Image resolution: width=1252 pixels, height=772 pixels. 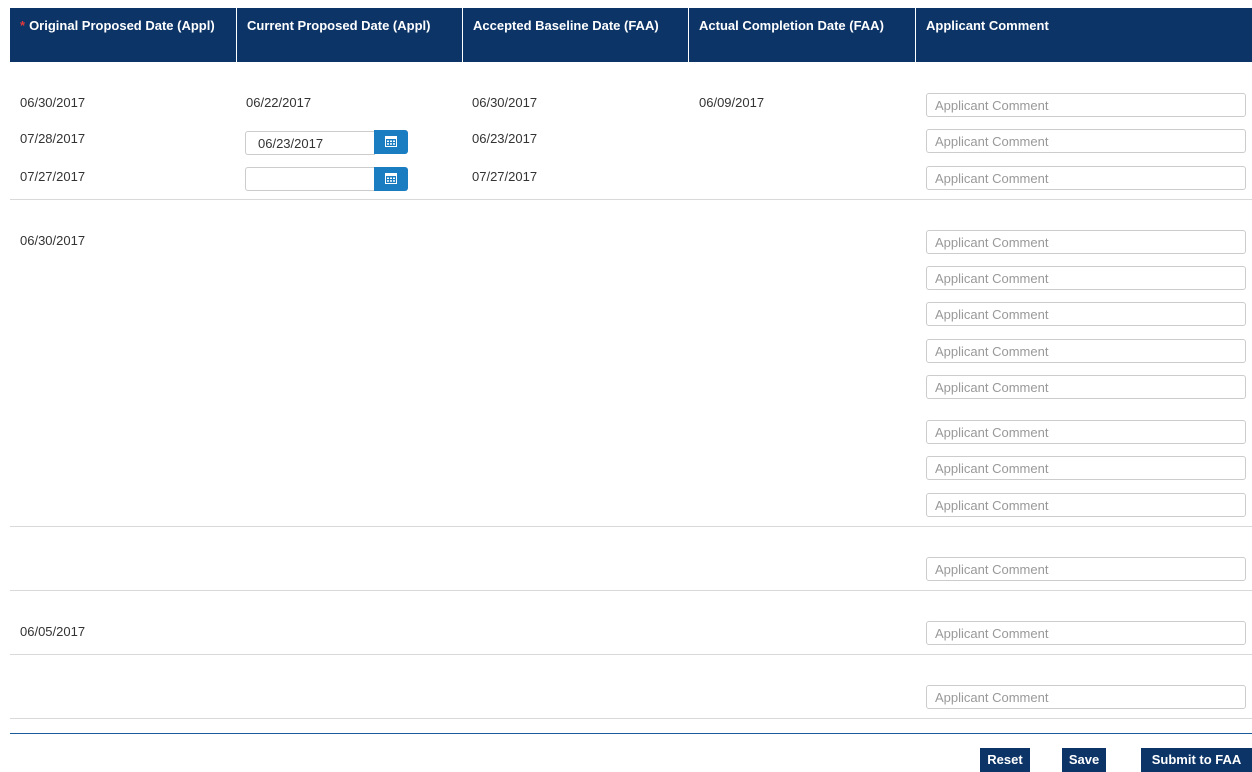 I want to click on header-original-proposed-date: * Original Proposed Date (Appl), so click(x=123, y=35).